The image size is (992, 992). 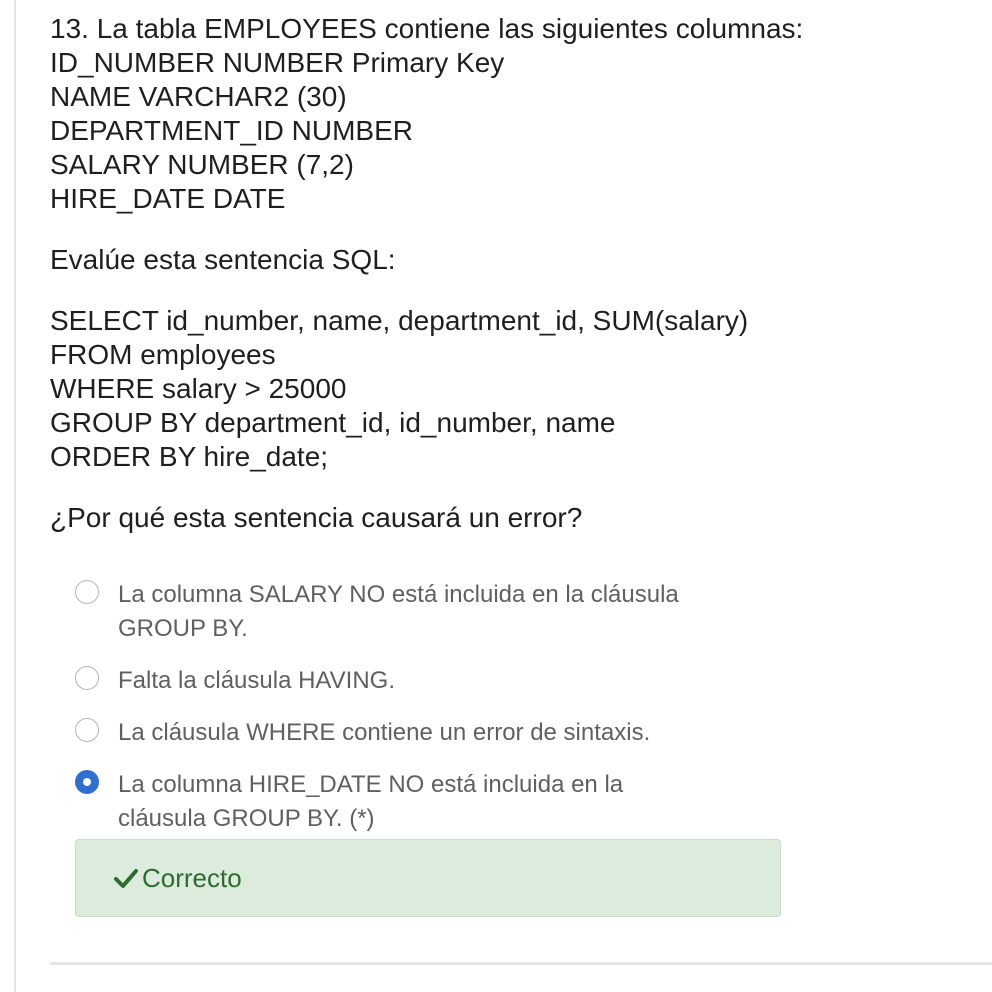 What do you see at coordinates (277, 62) in the screenshot?
I see `column-def-id-number: ID_NUMBER NUMBER Primary Key` at bounding box center [277, 62].